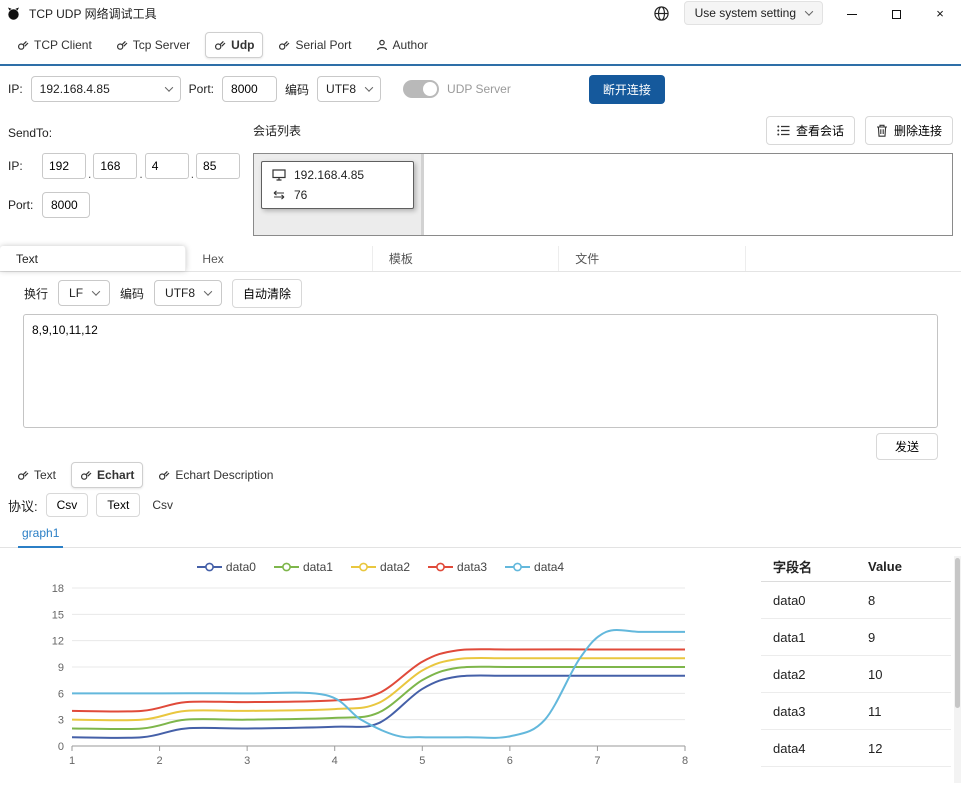 This screenshot has height=787, width=961. Describe the element at coordinates (587, 259) in the screenshot. I see `payload-tab-label: 文件` at that location.